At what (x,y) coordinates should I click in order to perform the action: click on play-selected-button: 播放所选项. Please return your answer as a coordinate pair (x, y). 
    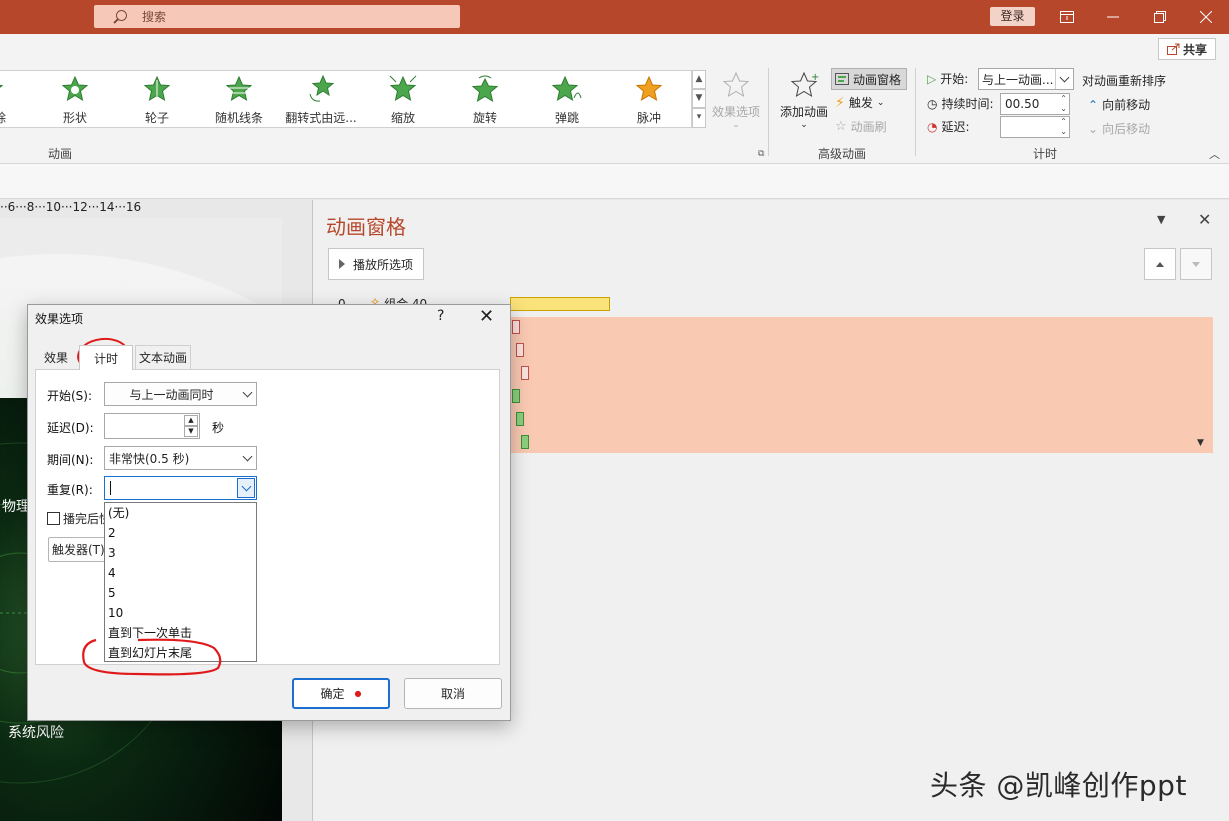
    Looking at the image, I should click on (376, 264).